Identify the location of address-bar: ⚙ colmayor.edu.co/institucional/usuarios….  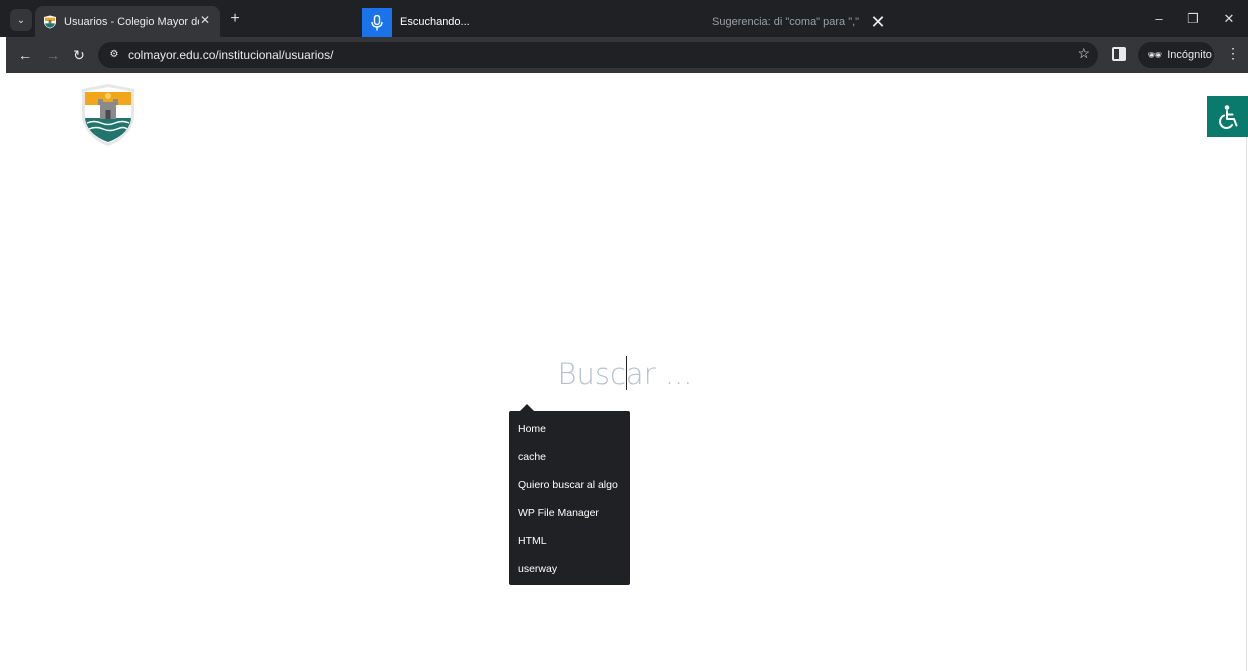
(598, 55).